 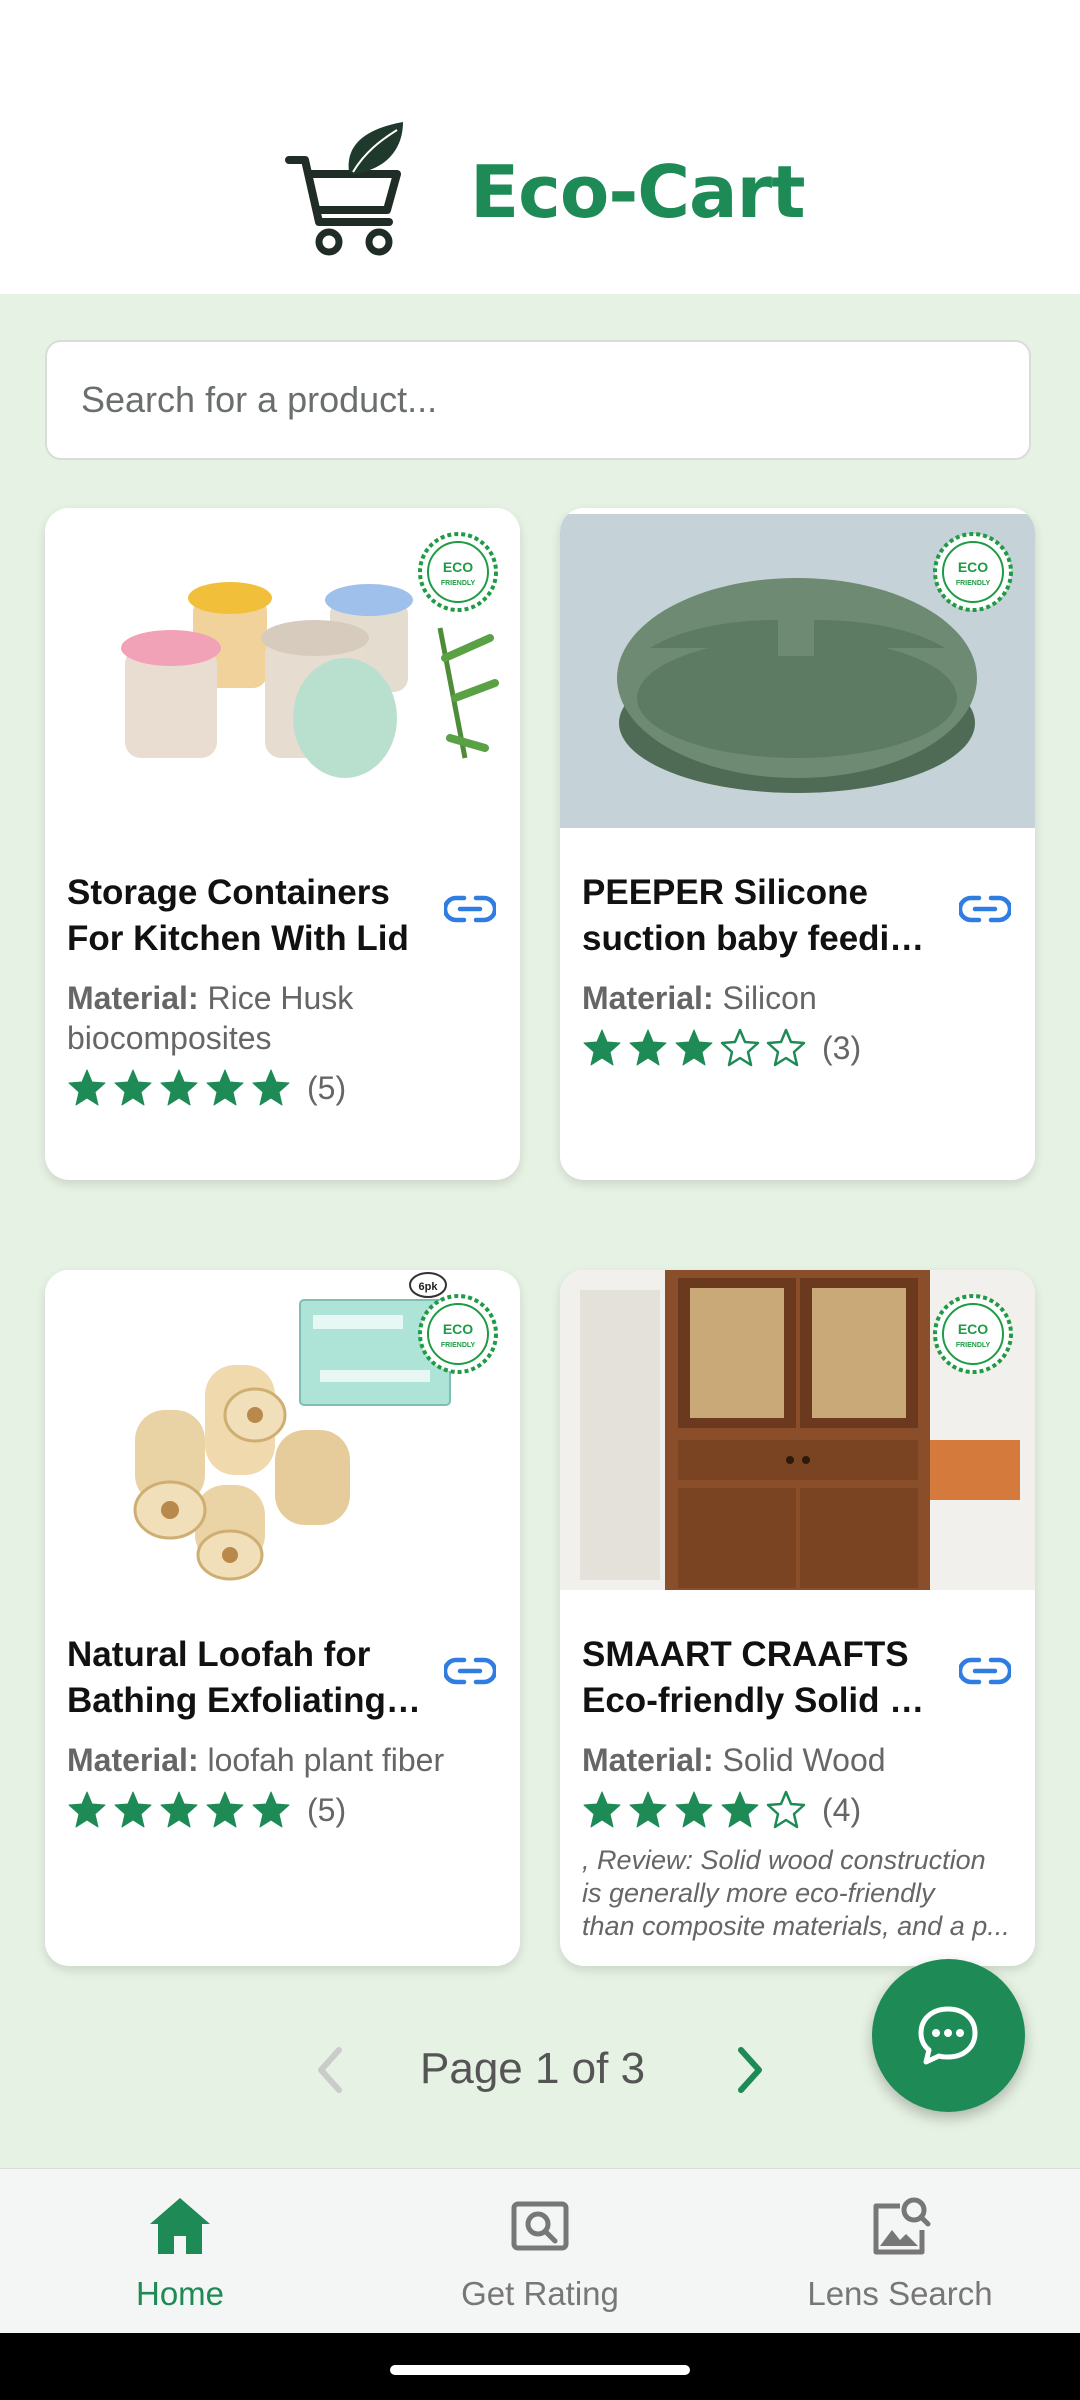 I want to click on home-gesture-handle, so click(x=540, y=2370).